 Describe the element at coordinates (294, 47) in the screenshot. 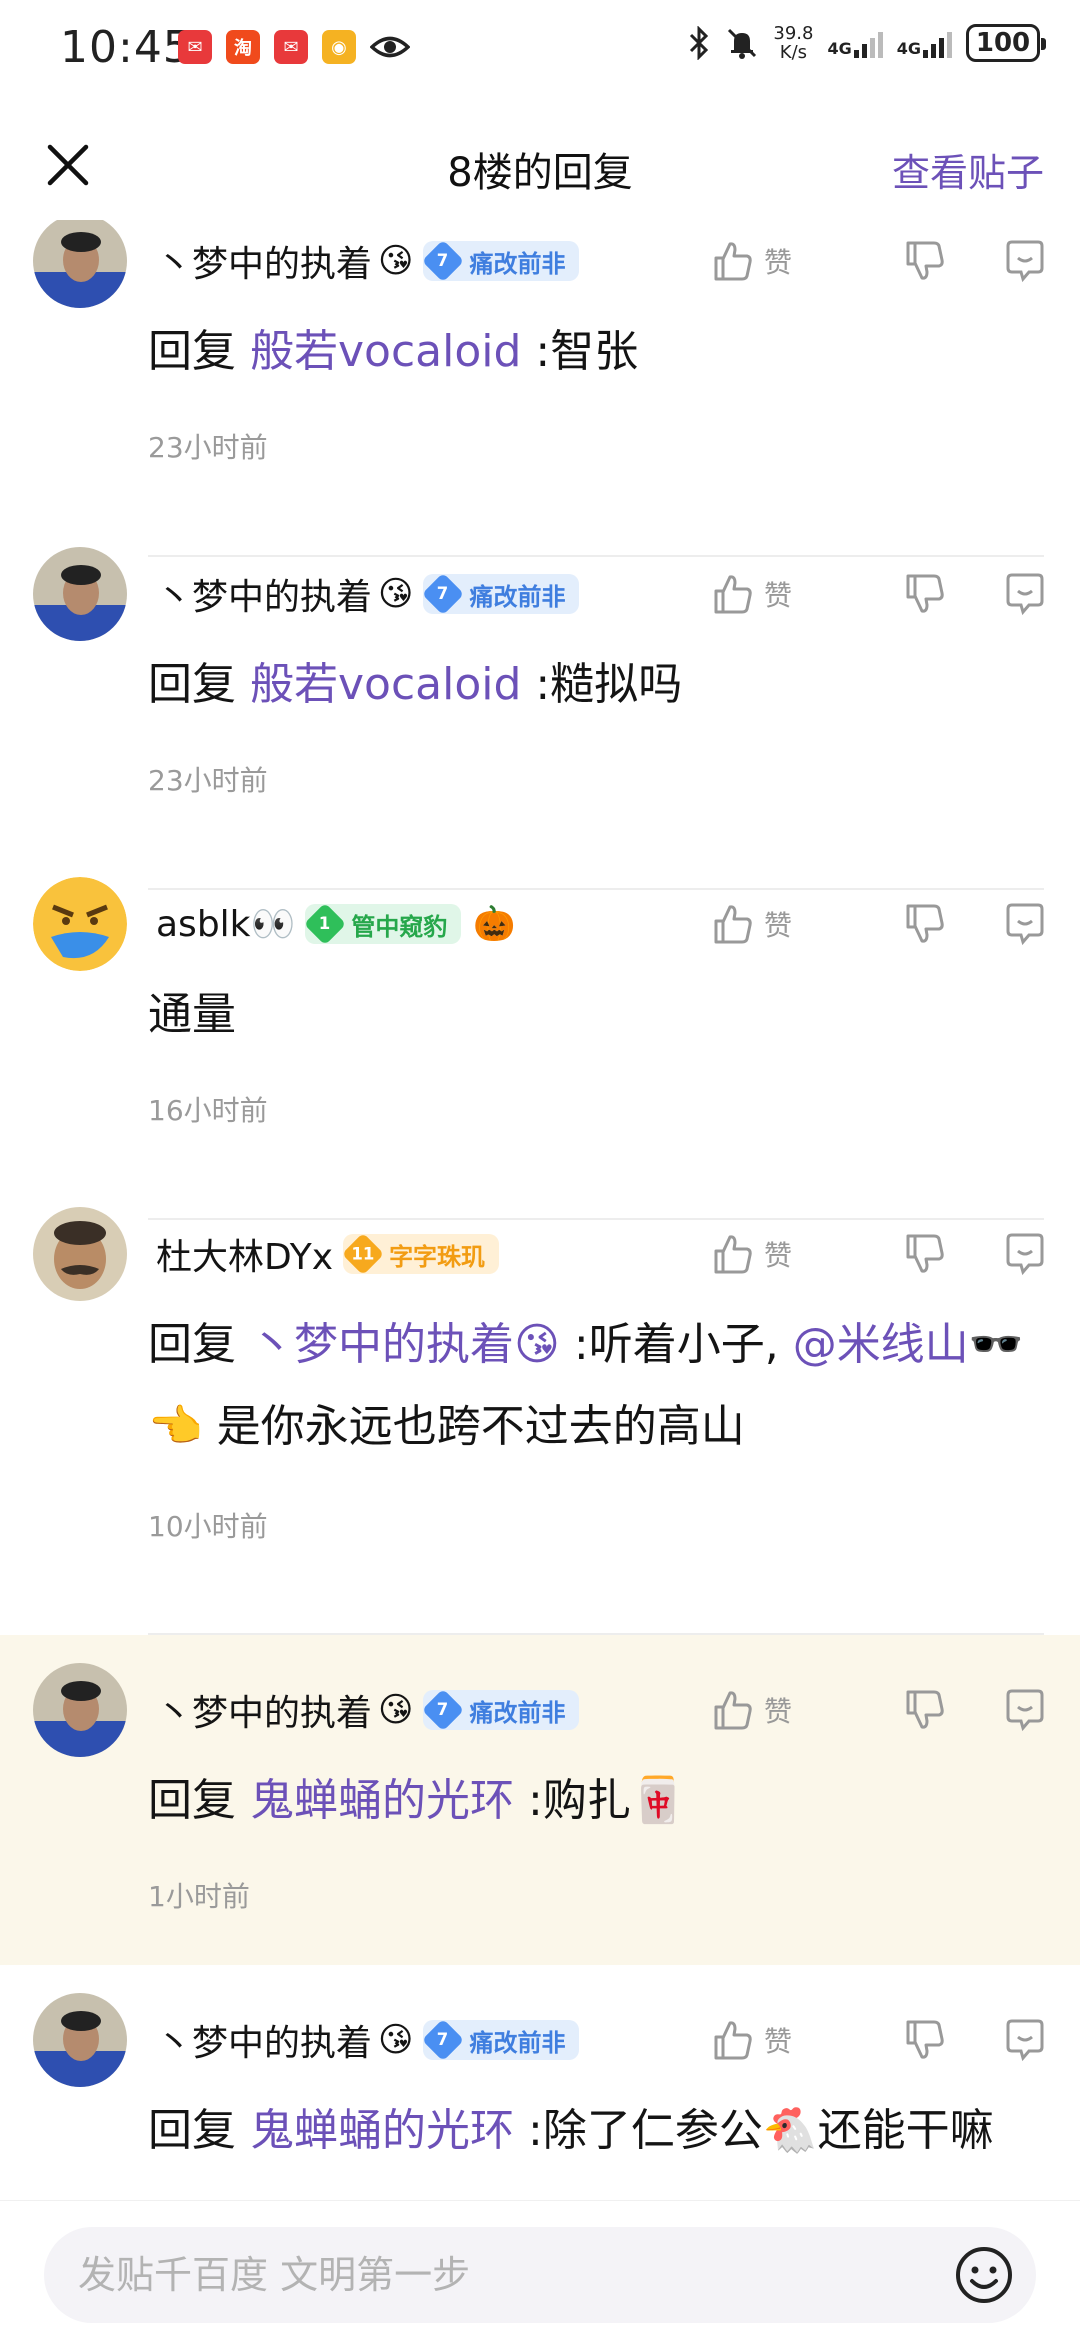

I see `notification-icons: ✉ 淘 ✉ ◉` at that location.